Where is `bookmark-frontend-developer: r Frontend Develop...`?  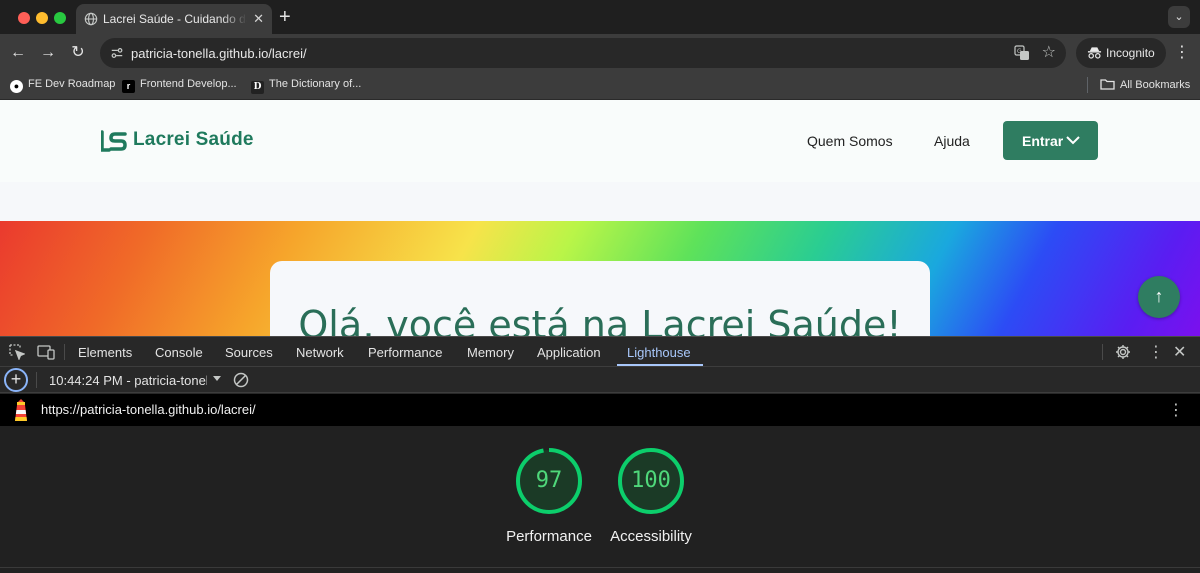 bookmark-frontend-developer: r Frontend Develop... is located at coordinates (179, 85).